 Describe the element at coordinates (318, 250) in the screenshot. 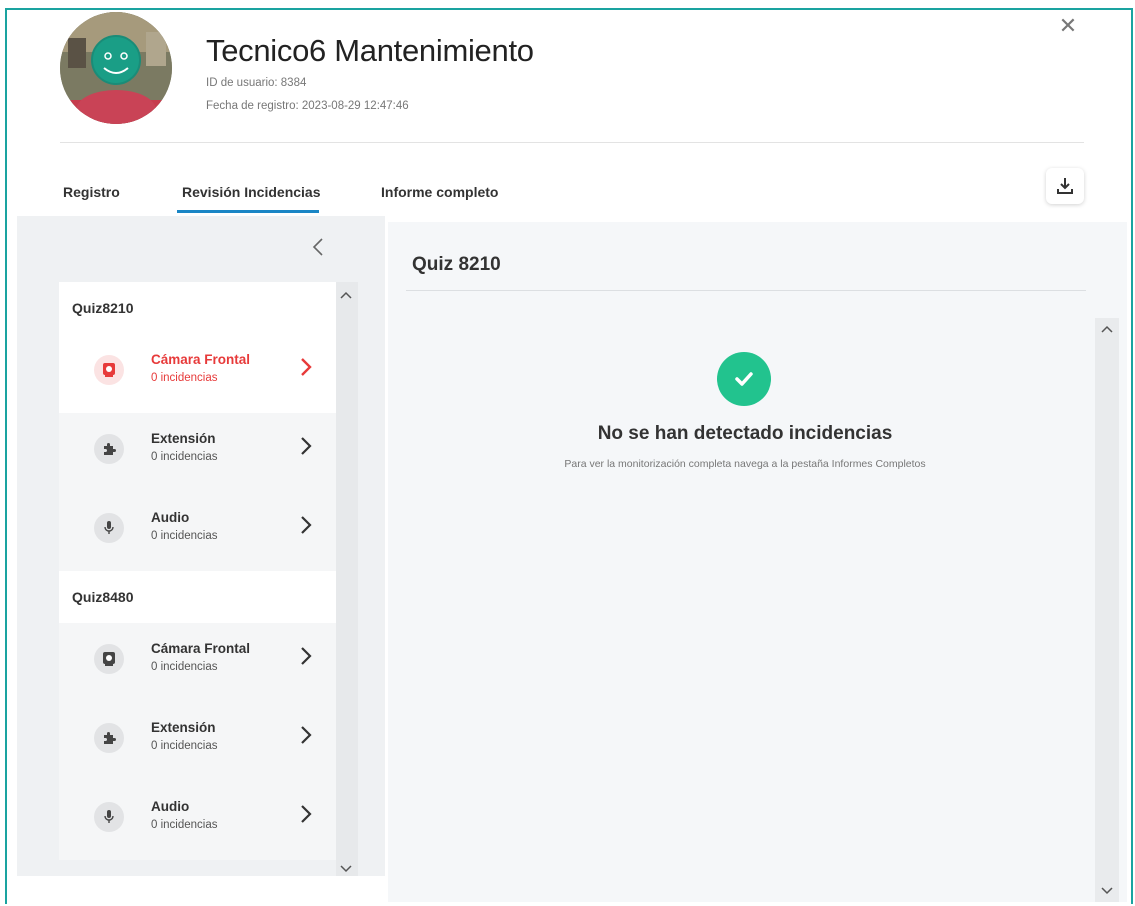

I see `collapse-sidebar-icon` at that location.